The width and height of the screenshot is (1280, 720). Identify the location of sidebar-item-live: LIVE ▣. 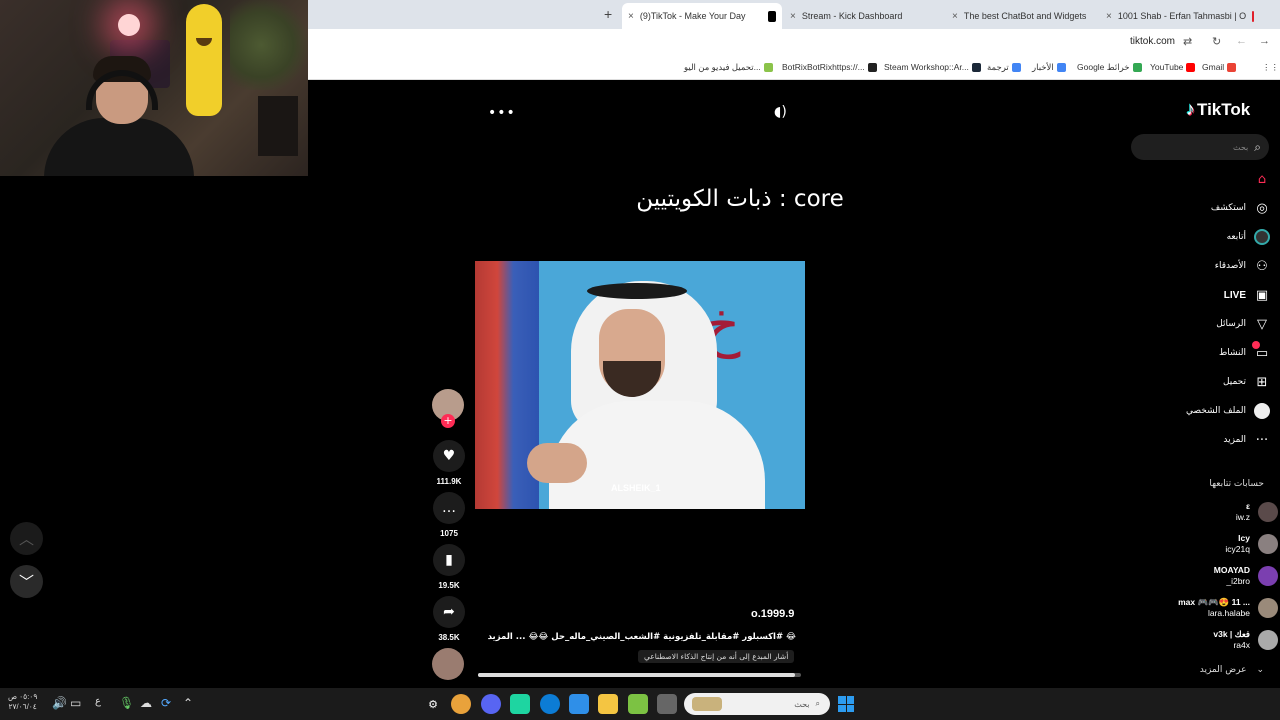
(1247, 295).